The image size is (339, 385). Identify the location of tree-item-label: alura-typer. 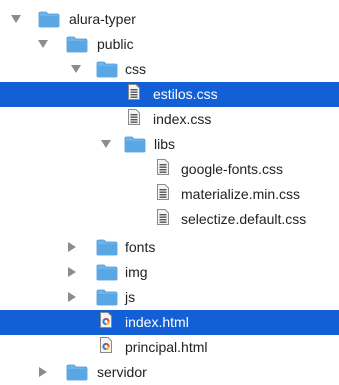
(102, 19).